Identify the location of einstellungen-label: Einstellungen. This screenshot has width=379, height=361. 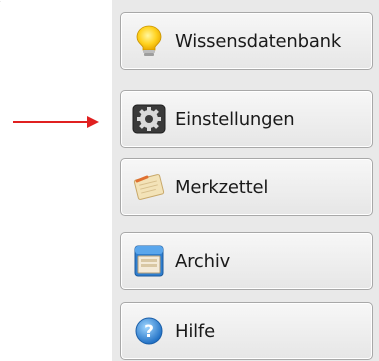
(235, 119).